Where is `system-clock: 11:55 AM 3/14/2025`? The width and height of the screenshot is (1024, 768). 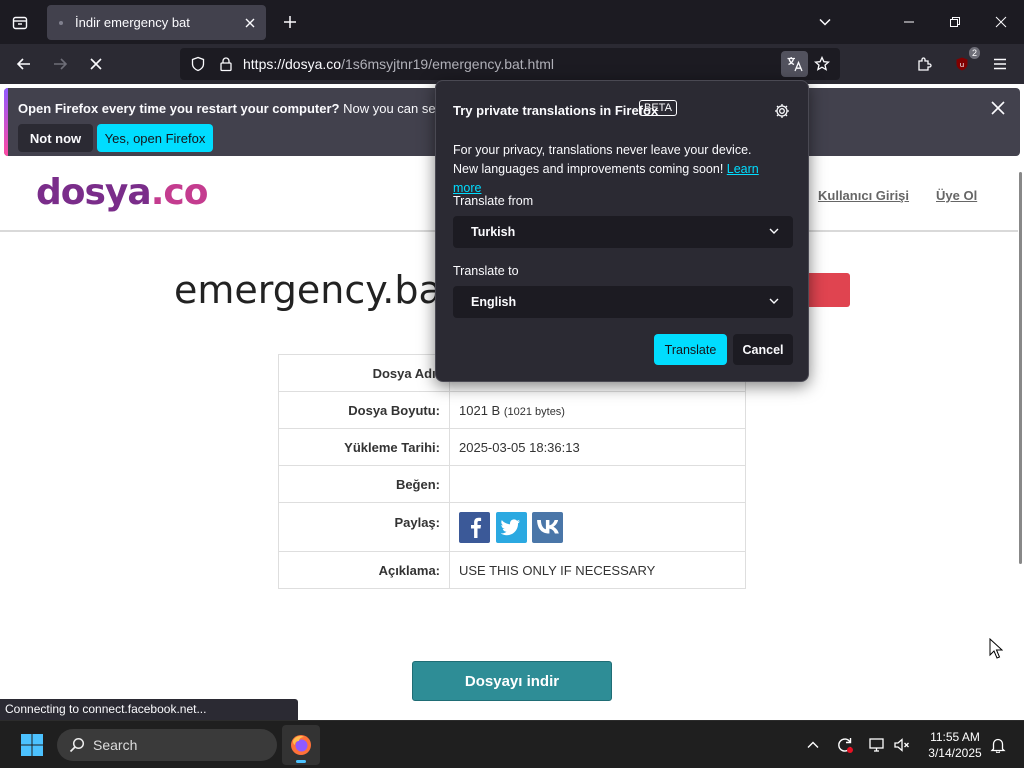
system-clock: 11:55 AM 3/14/2025 is located at coordinates (955, 745).